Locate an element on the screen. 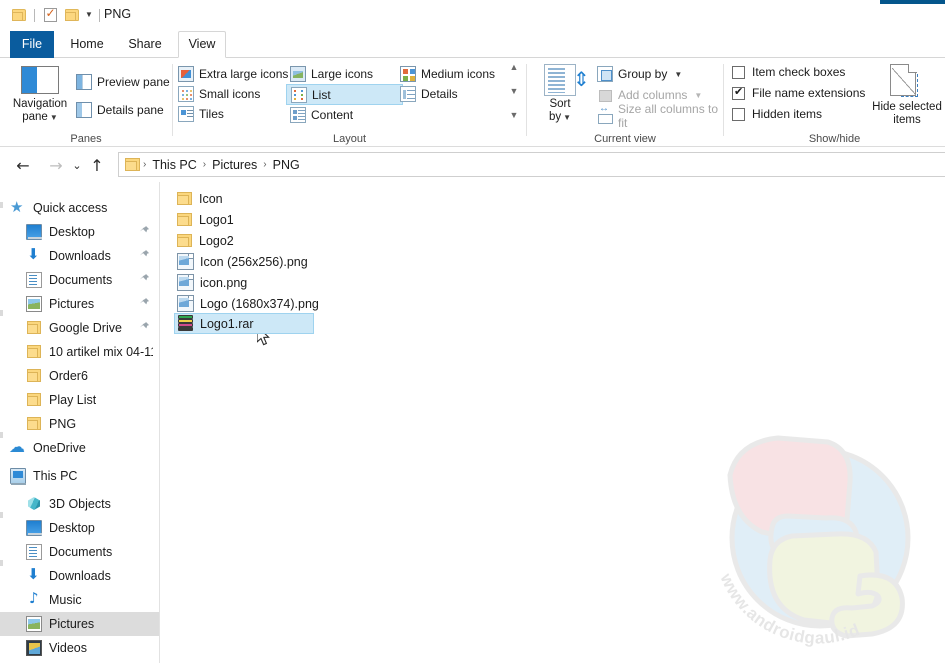 Image resolution: width=945 pixels, height=663 pixels. layout-gallery-scrollbar: ▲ ▼ ▼ is located at coordinates (514, 91).